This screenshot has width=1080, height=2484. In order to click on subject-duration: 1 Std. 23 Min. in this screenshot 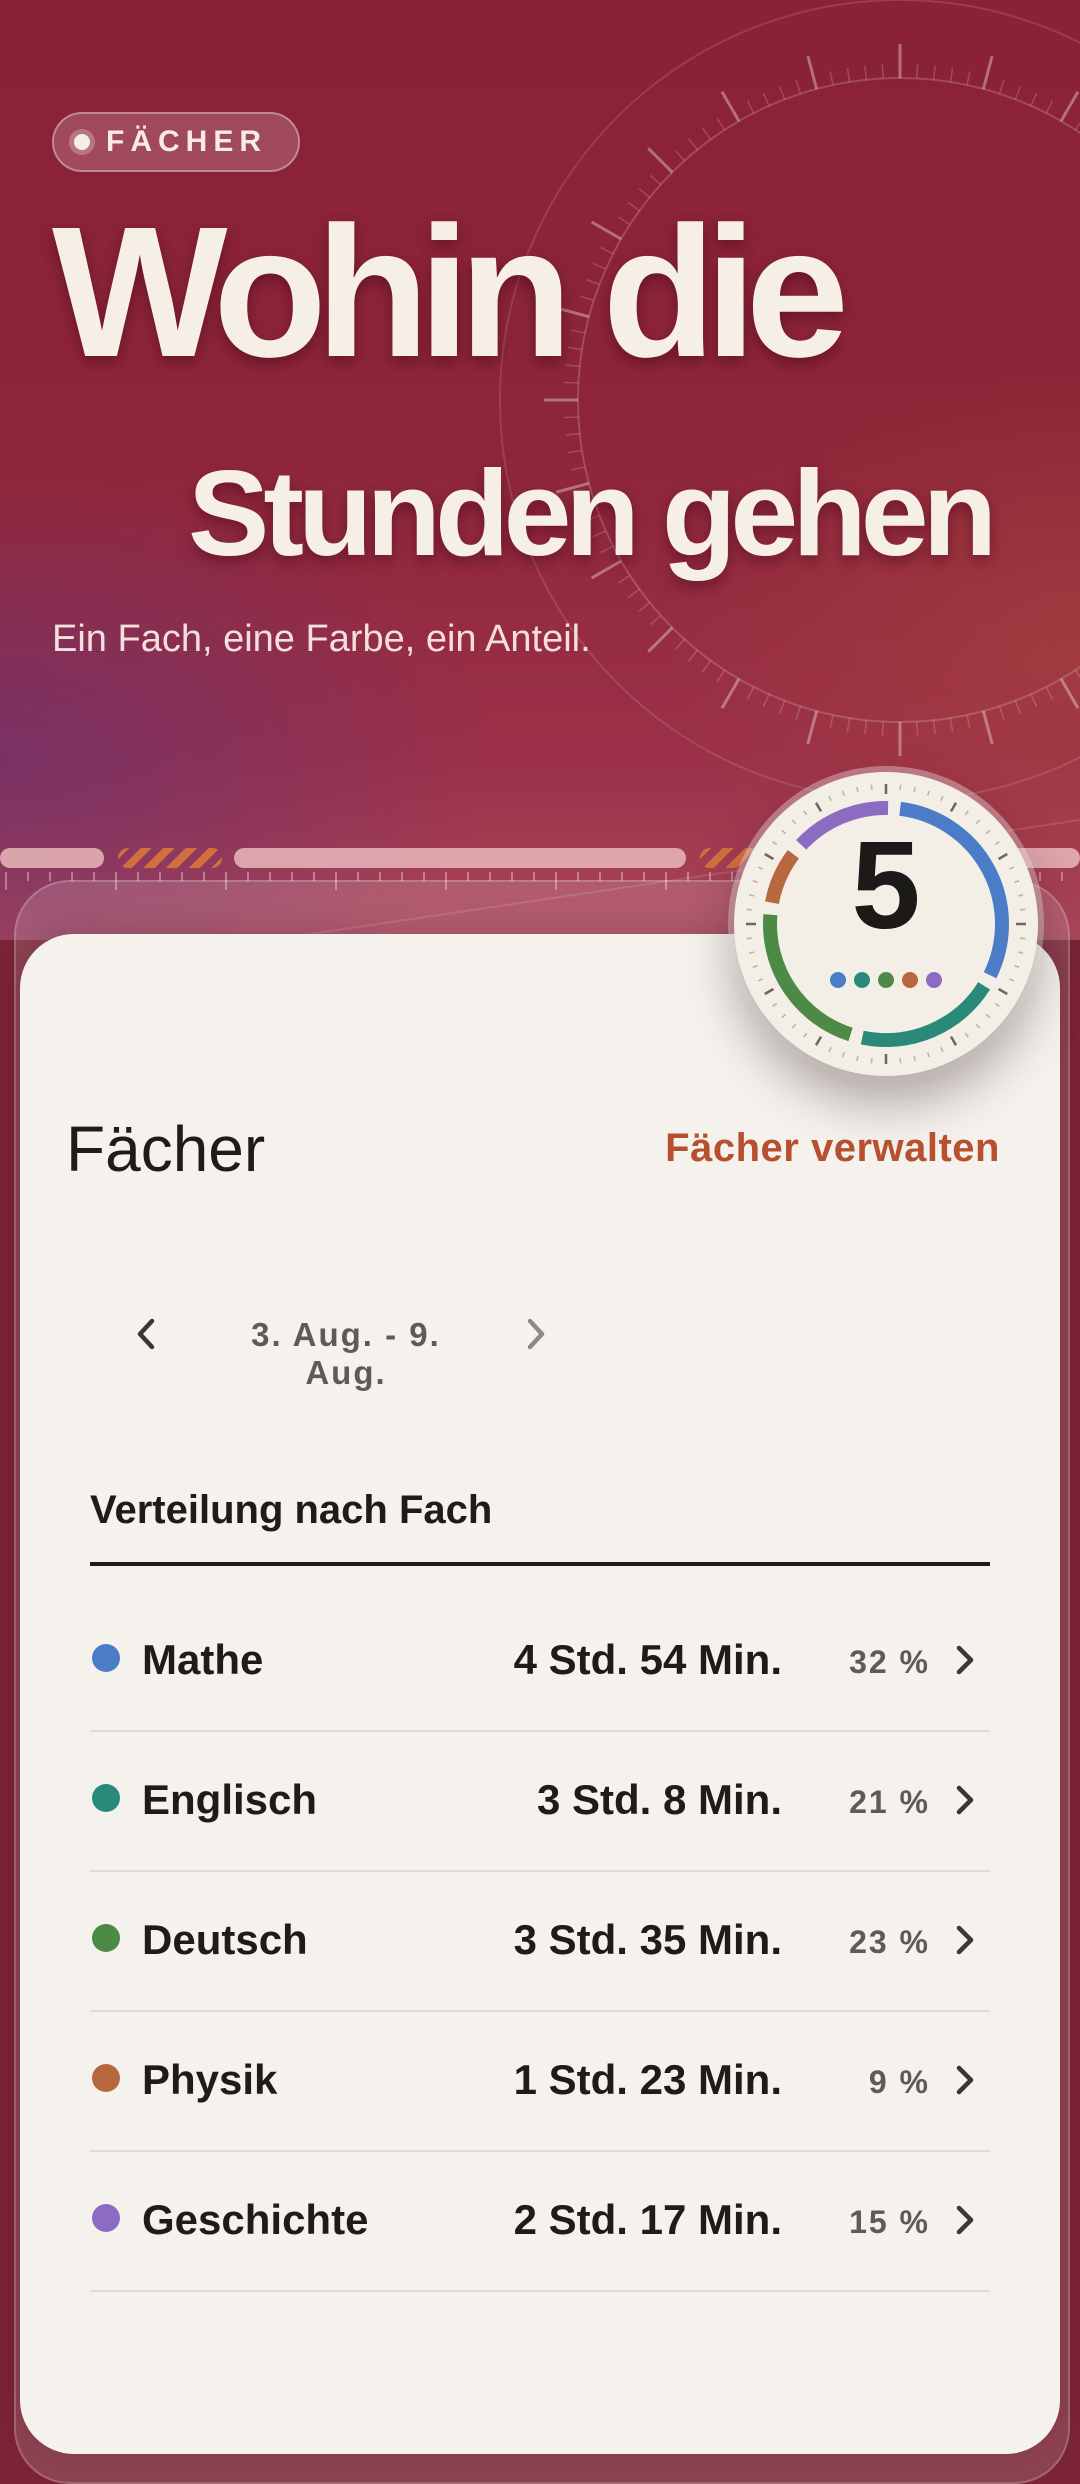, I will do `click(647, 2079)`.